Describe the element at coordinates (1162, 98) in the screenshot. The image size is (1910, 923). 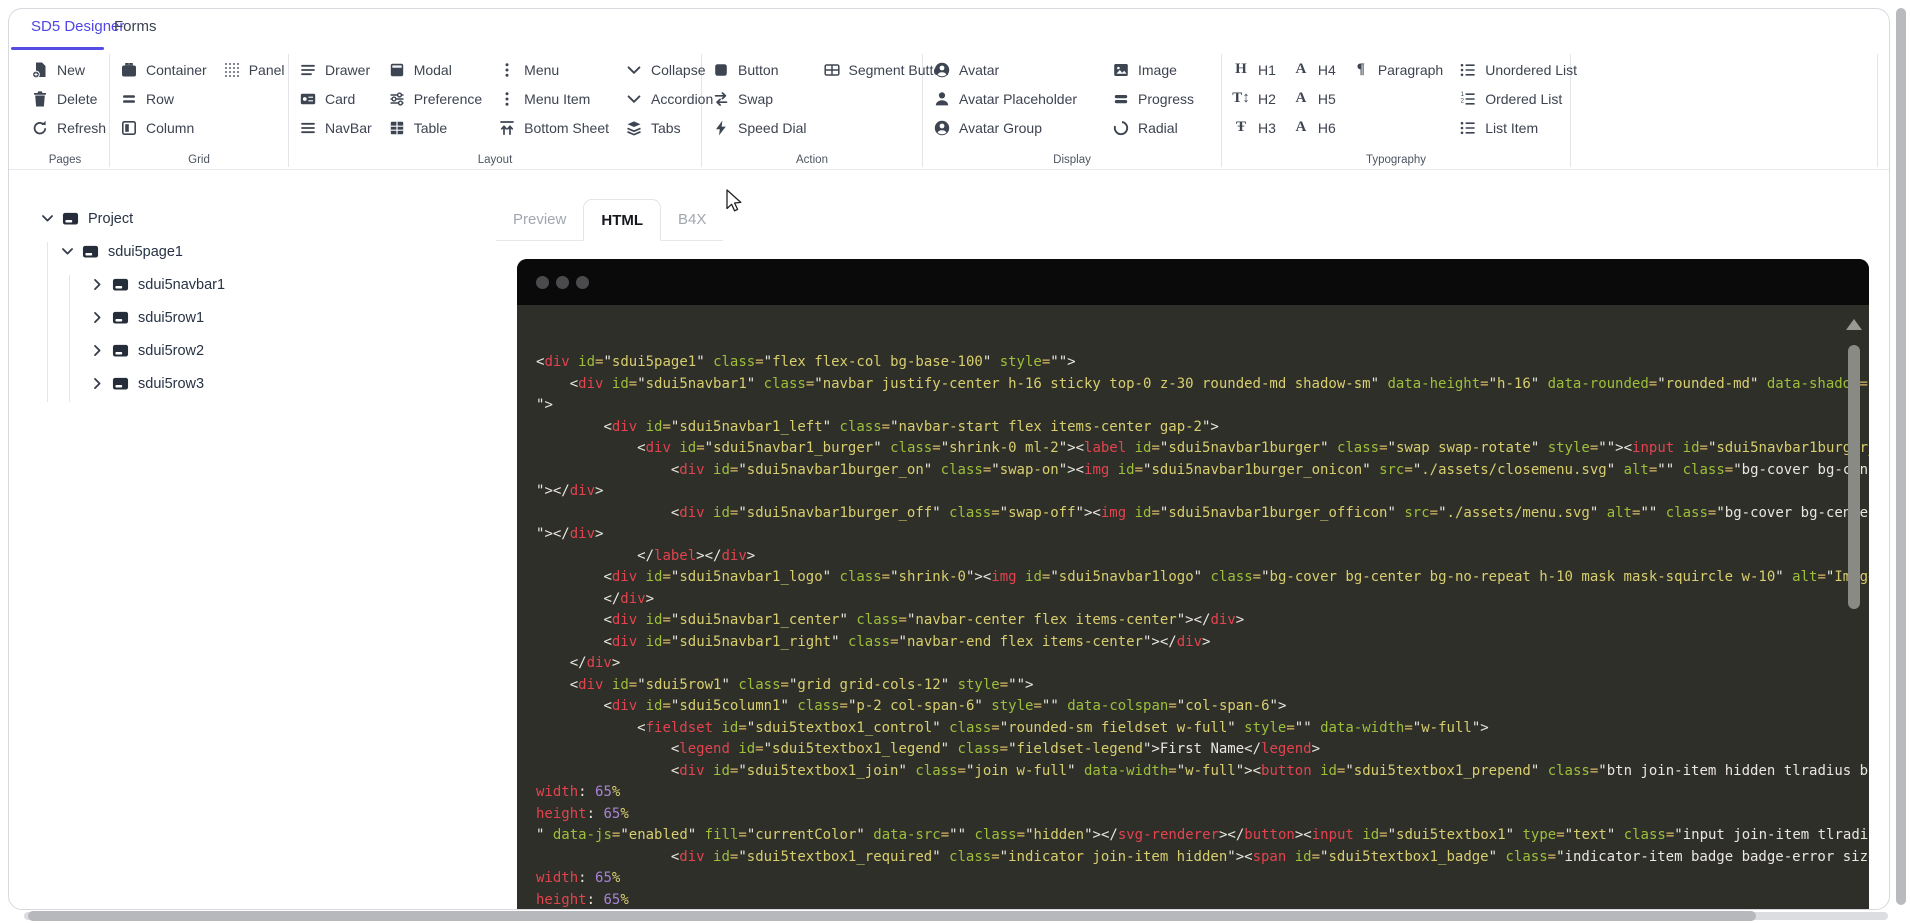
I see `ribbon-item-progress: Progress` at that location.